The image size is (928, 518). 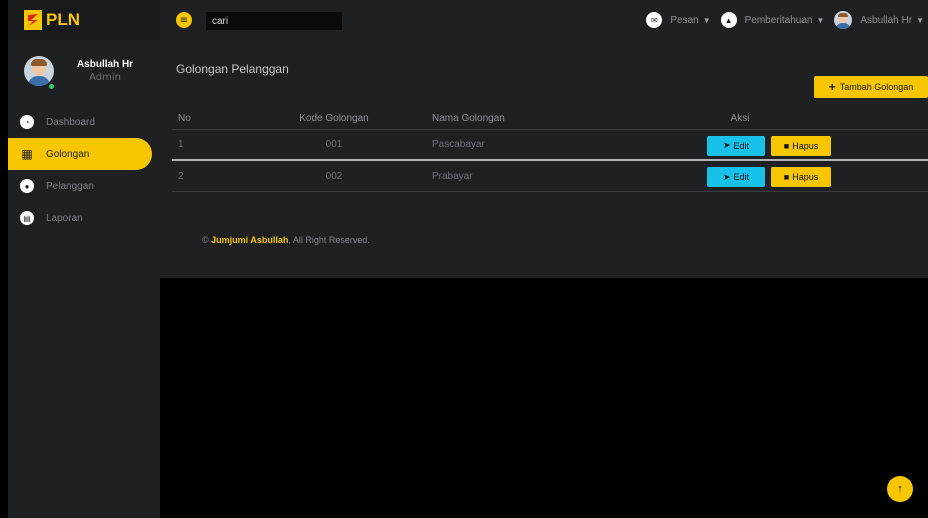 I want to click on user-dropdown: Asbullah Hr ▼, so click(x=879, y=20).